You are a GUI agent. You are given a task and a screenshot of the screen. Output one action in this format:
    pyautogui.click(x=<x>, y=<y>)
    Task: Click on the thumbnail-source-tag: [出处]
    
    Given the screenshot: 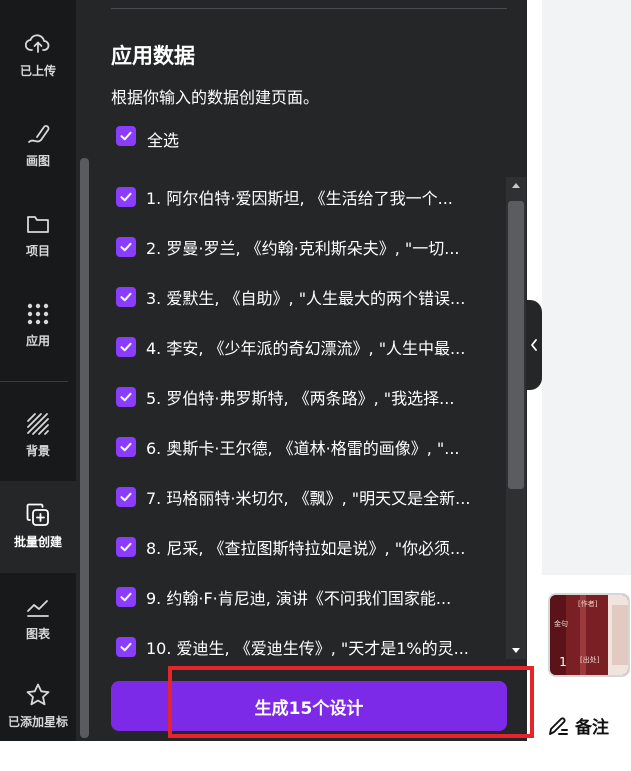 What is the action you would take?
    pyautogui.click(x=590, y=660)
    